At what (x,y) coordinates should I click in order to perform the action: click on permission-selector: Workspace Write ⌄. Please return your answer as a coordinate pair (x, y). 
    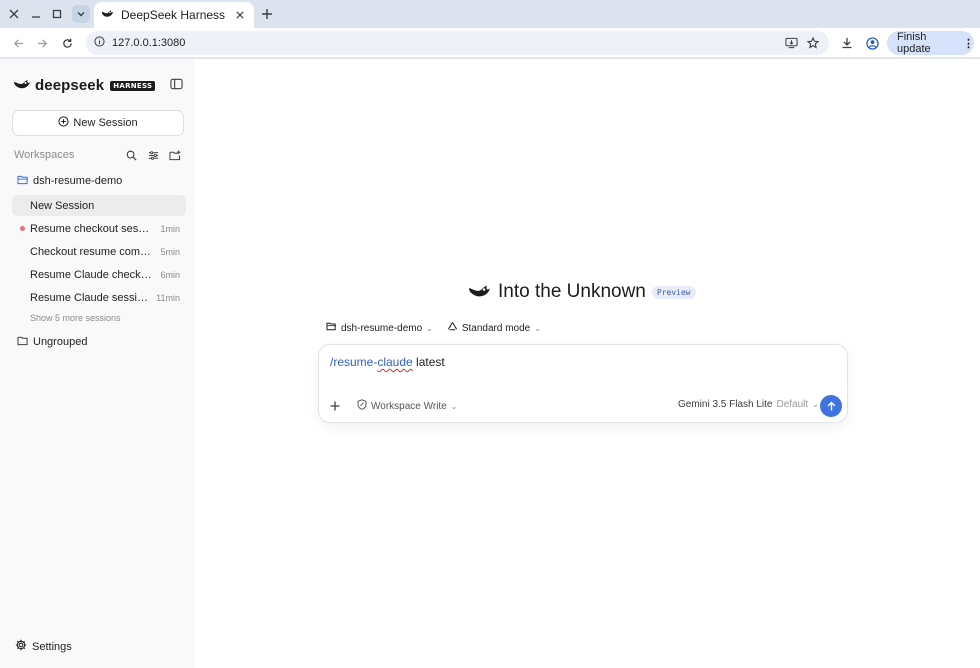
    Looking at the image, I should click on (407, 406).